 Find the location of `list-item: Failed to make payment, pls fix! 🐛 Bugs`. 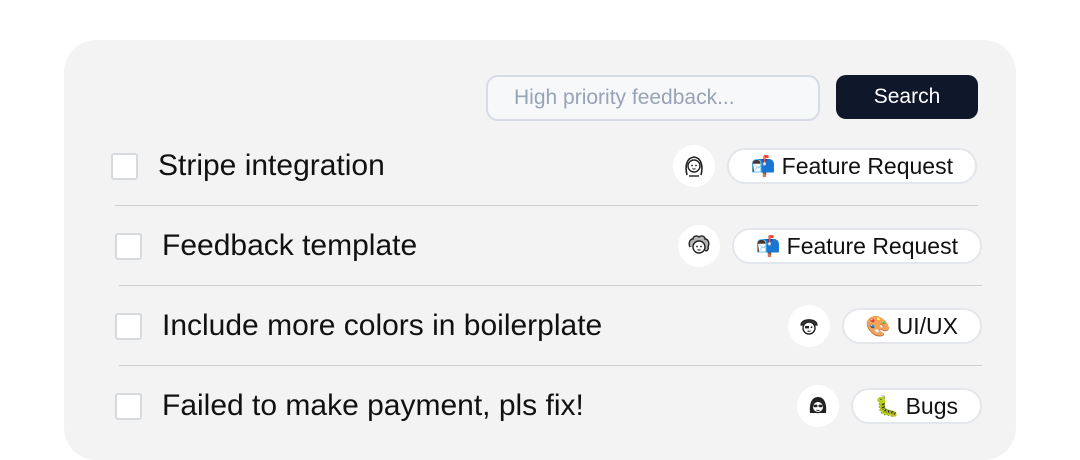

list-item: Failed to make payment, pls fix! 🐛 Bugs is located at coordinates (548, 406).